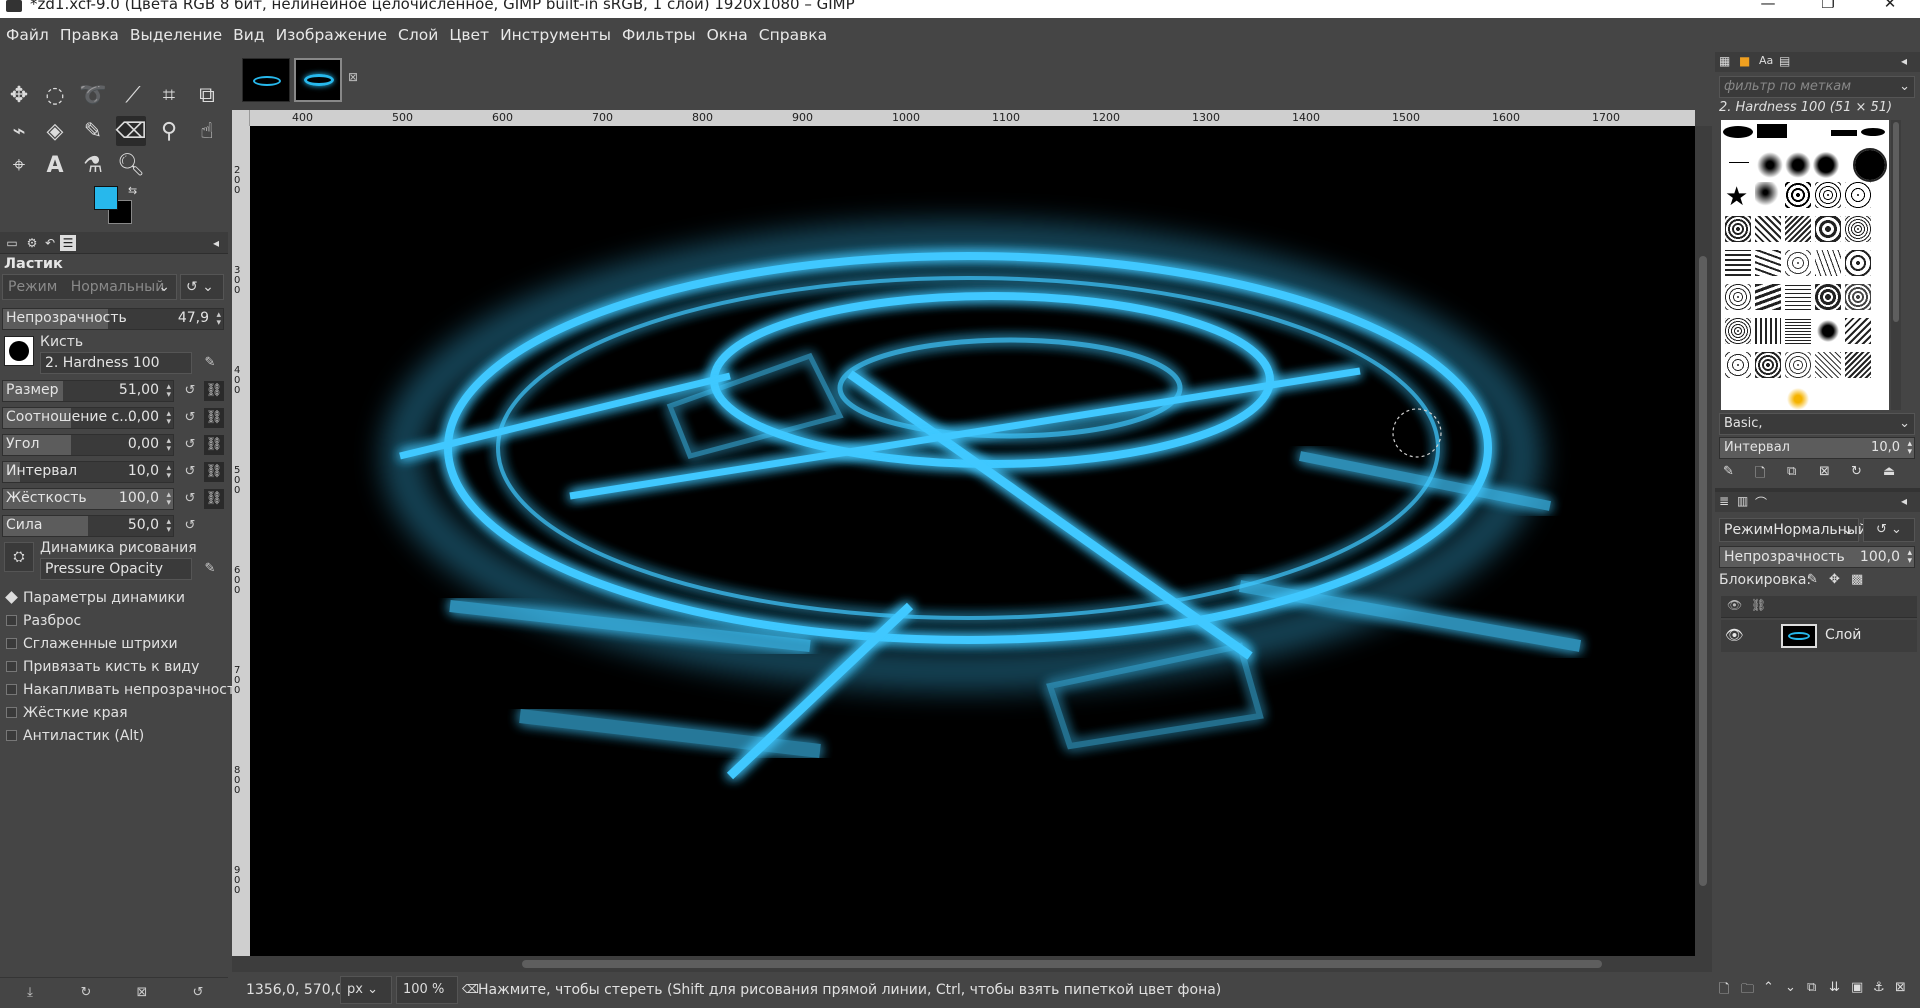 Image resolution: width=1920 pixels, height=1008 pixels. Describe the element at coordinates (50, 243) in the screenshot. I see `undo-history-tab-icon: ↶` at that location.